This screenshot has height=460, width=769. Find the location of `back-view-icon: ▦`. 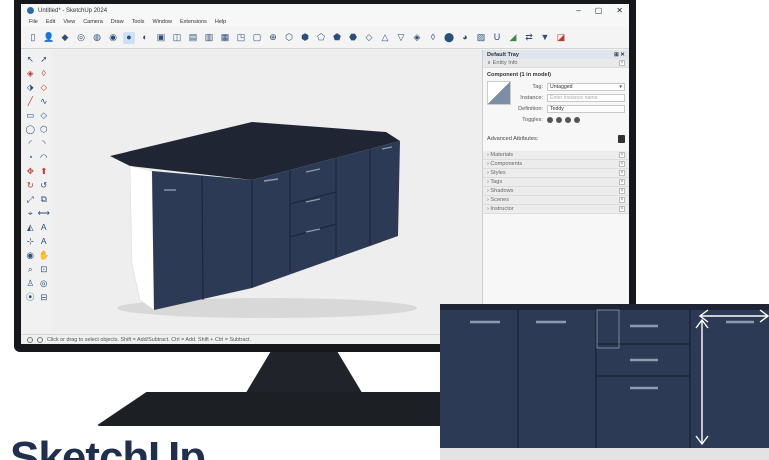

back-view-icon: ▦ is located at coordinates (225, 38).